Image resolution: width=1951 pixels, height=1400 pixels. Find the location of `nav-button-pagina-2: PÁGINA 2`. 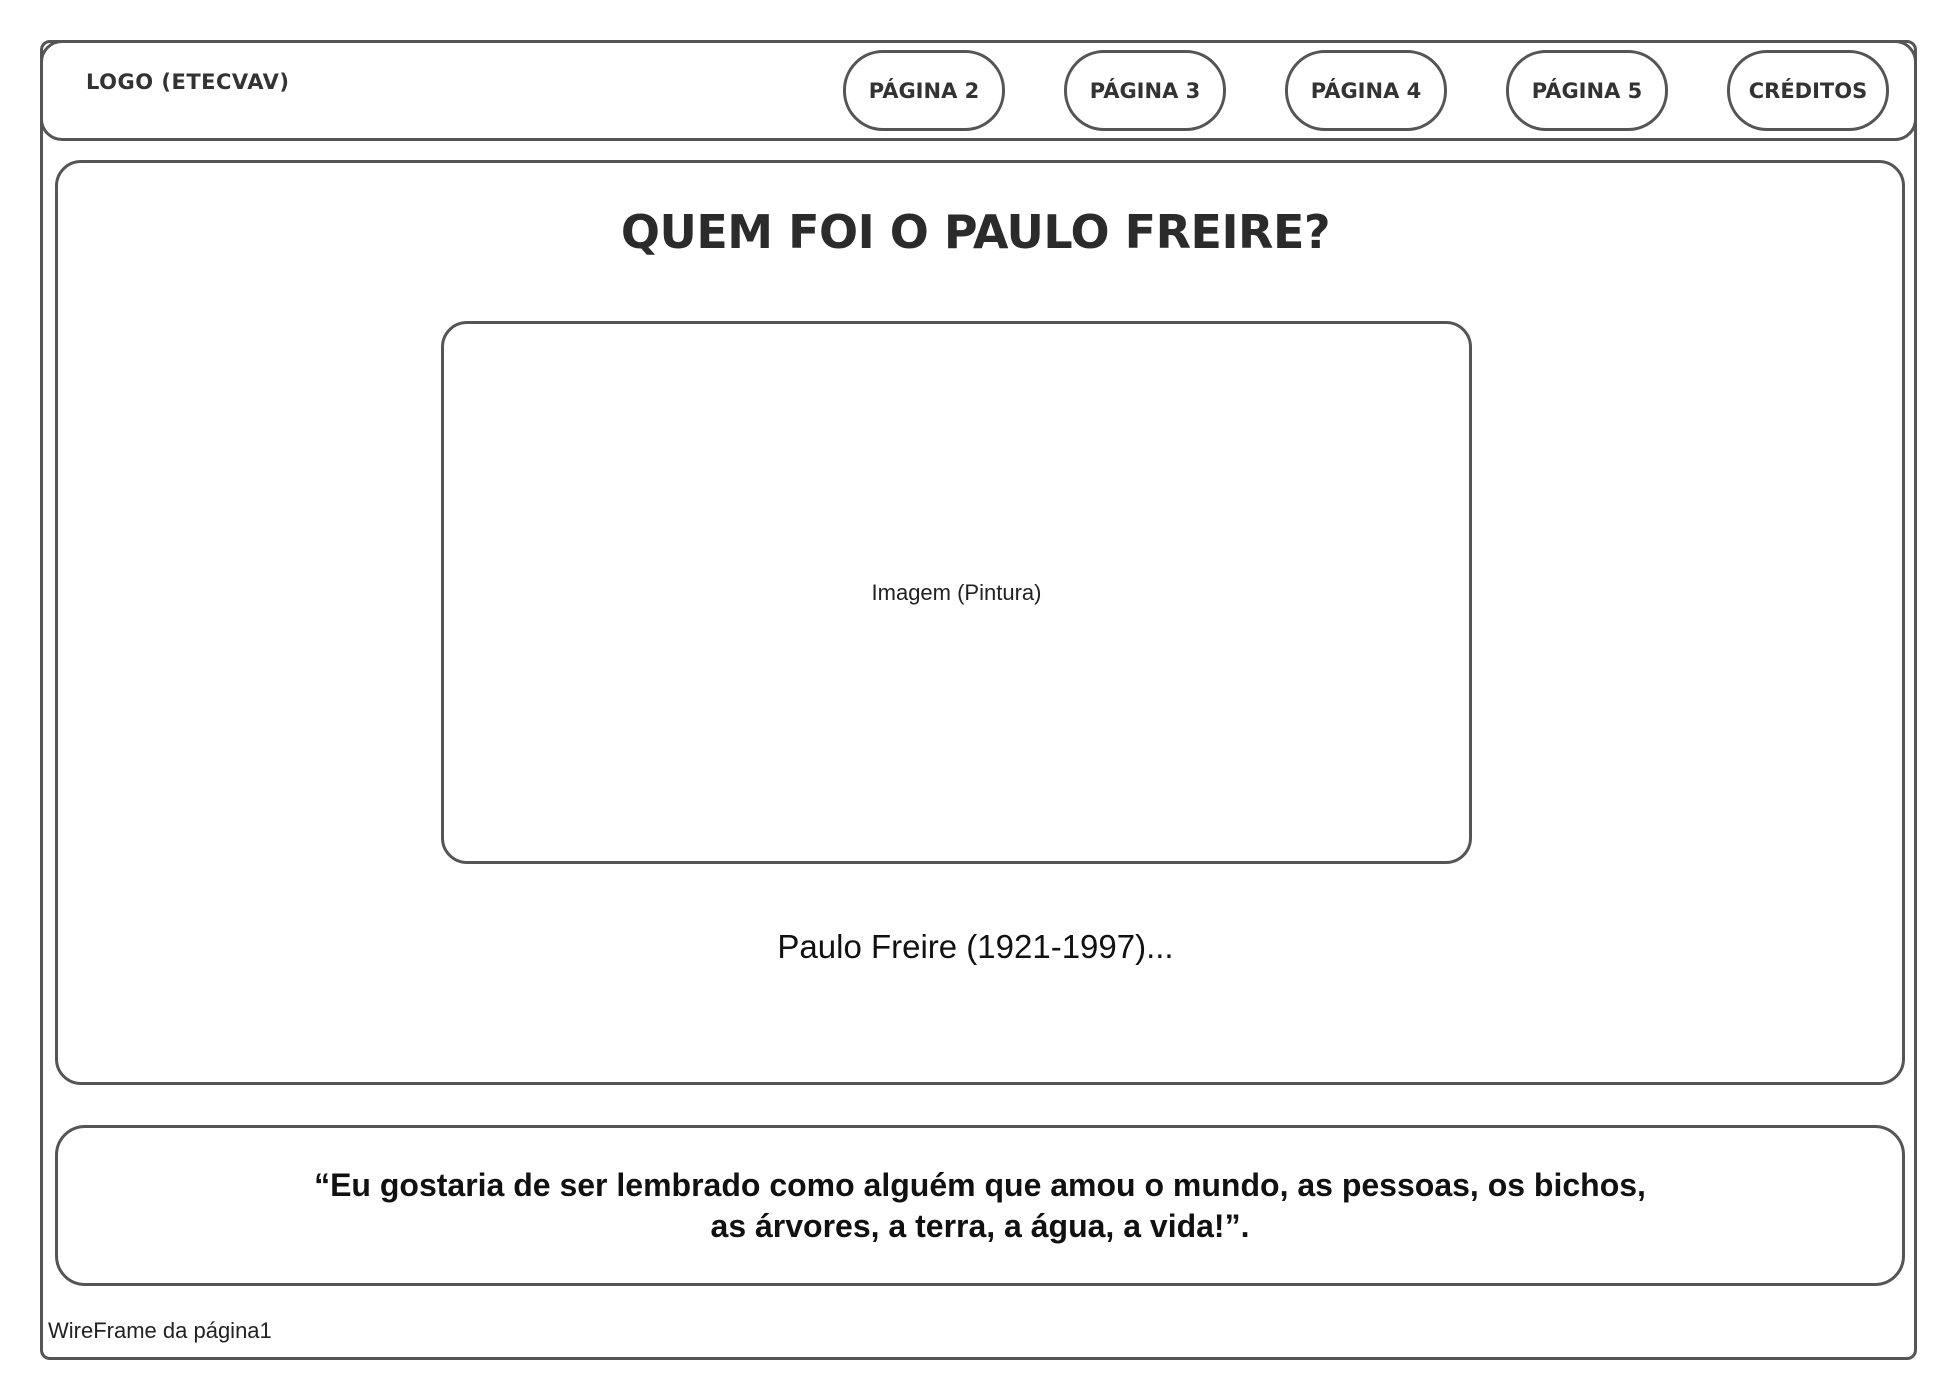

nav-button-pagina-2: PÁGINA 2 is located at coordinates (924, 90).